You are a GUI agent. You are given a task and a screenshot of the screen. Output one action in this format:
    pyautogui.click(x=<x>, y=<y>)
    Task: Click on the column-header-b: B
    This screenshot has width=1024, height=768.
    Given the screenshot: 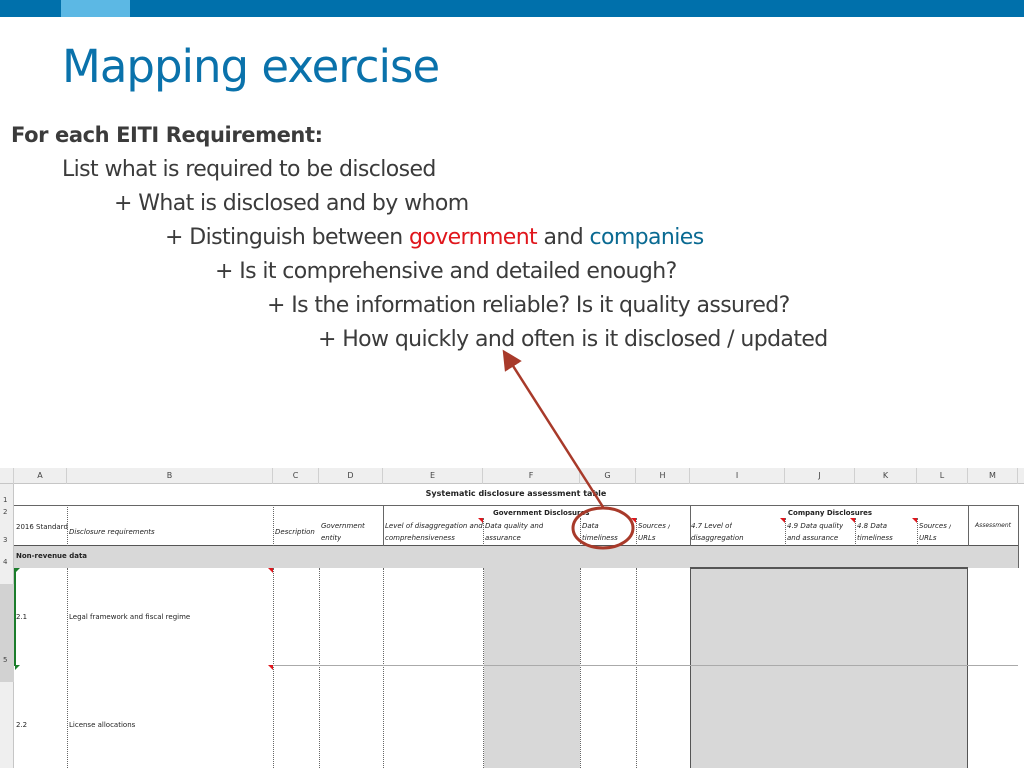 What is the action you would take?
    pyautogui.click(x=170, y=476)
    